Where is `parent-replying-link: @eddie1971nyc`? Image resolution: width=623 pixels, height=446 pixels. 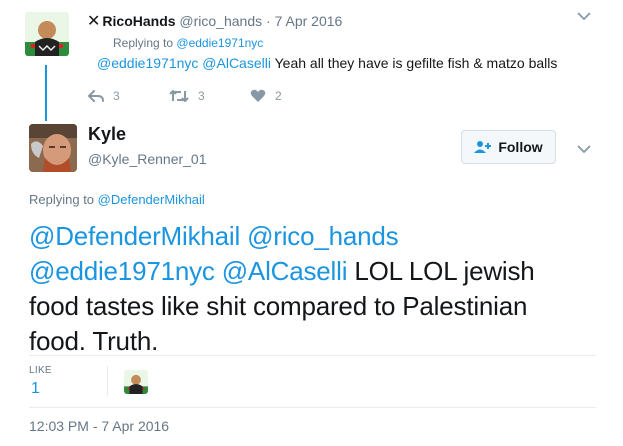
parent-replying-link: @eddie1971nyc is located at coordinates (219, 43).